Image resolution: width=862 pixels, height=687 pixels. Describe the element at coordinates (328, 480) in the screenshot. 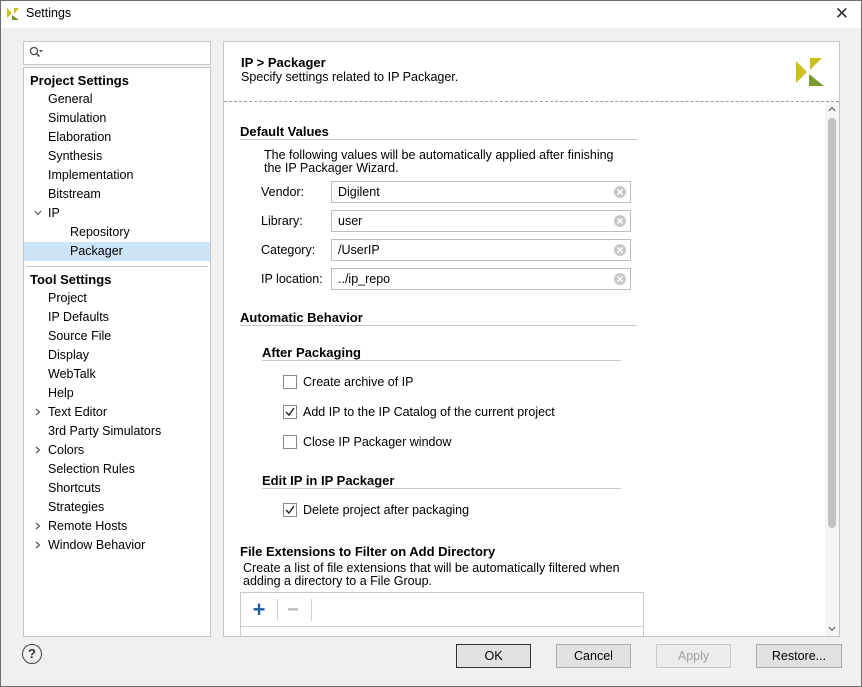

I see `edit-ip-heading: Edit IP in IP Packager` at that location.